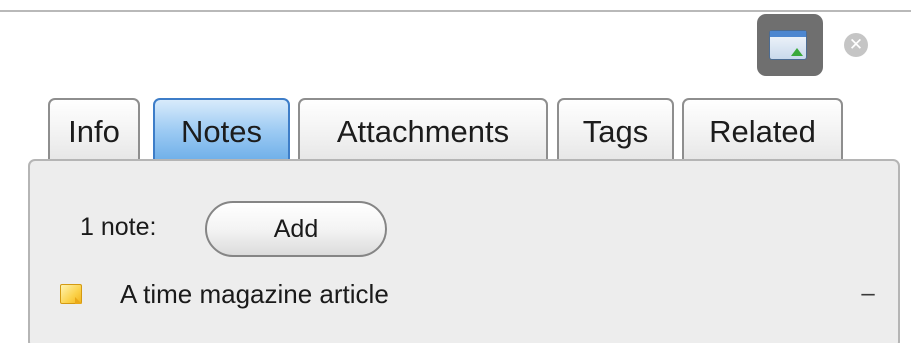  What do you see at coordinates (254, 294) in the screenshot?
I see `note-title: A time magazine article` at bounding box center [254, 294].